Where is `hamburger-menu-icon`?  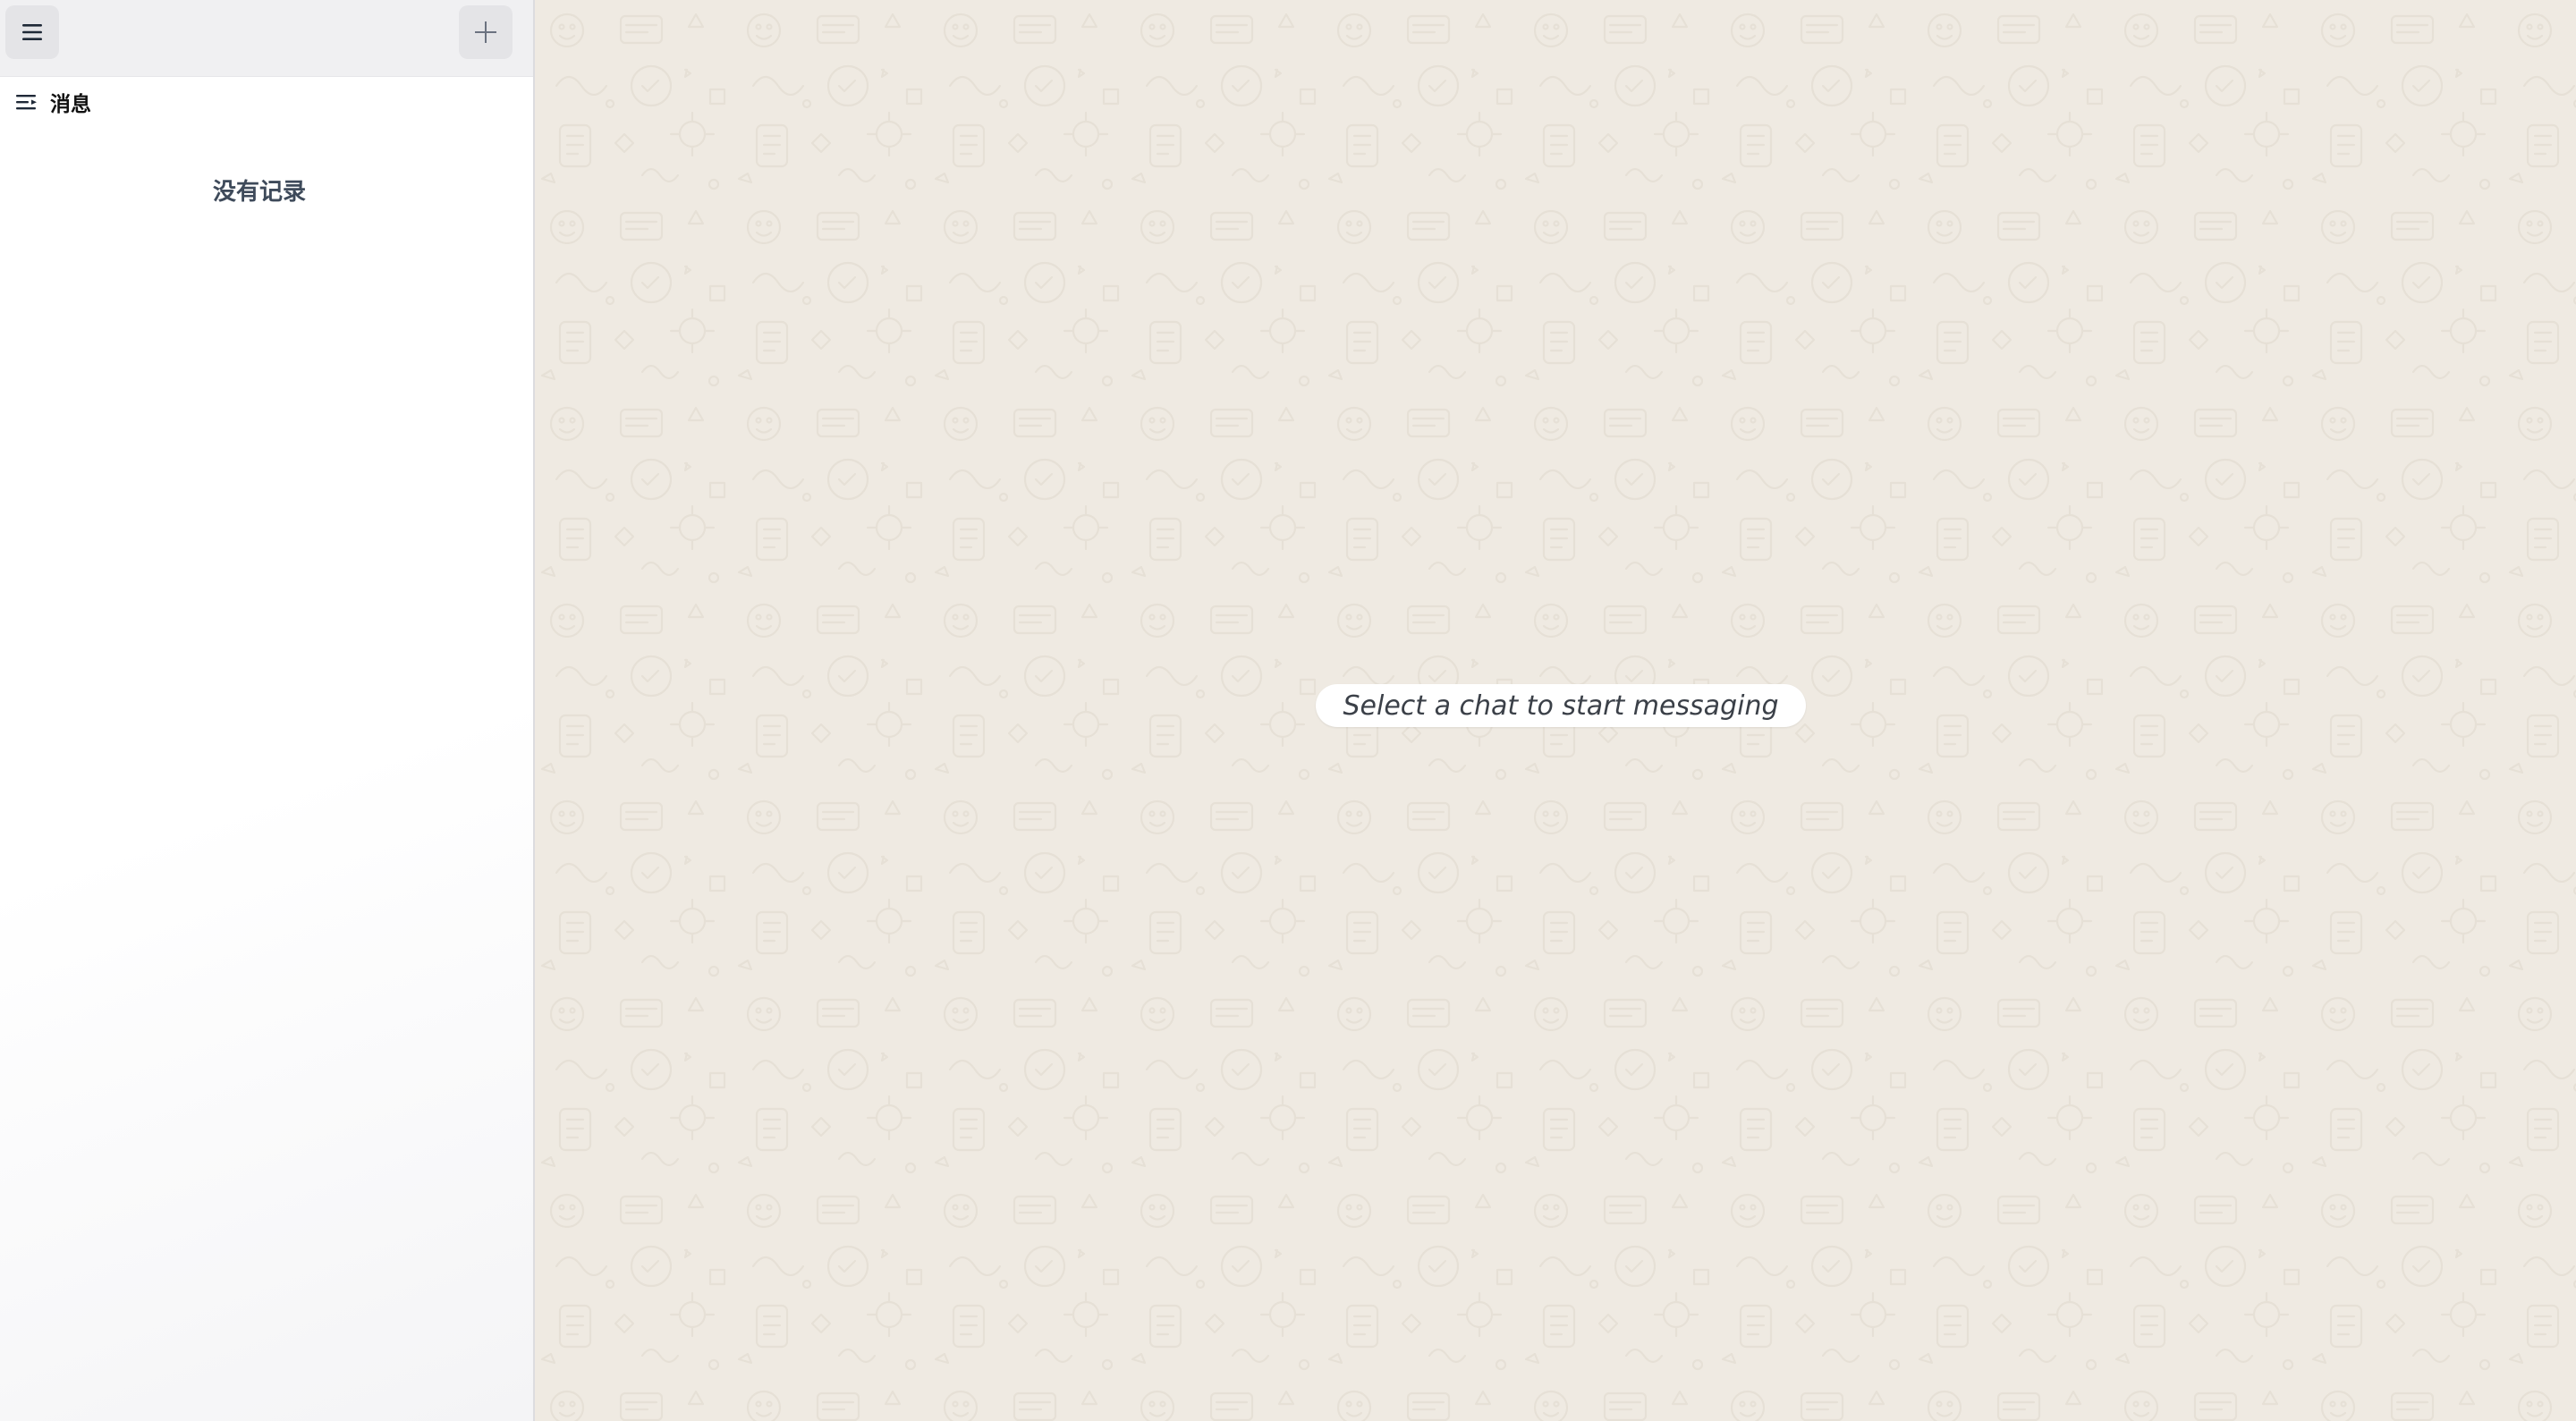 hamburger-menu-icon is located at coordinates (32, 32).